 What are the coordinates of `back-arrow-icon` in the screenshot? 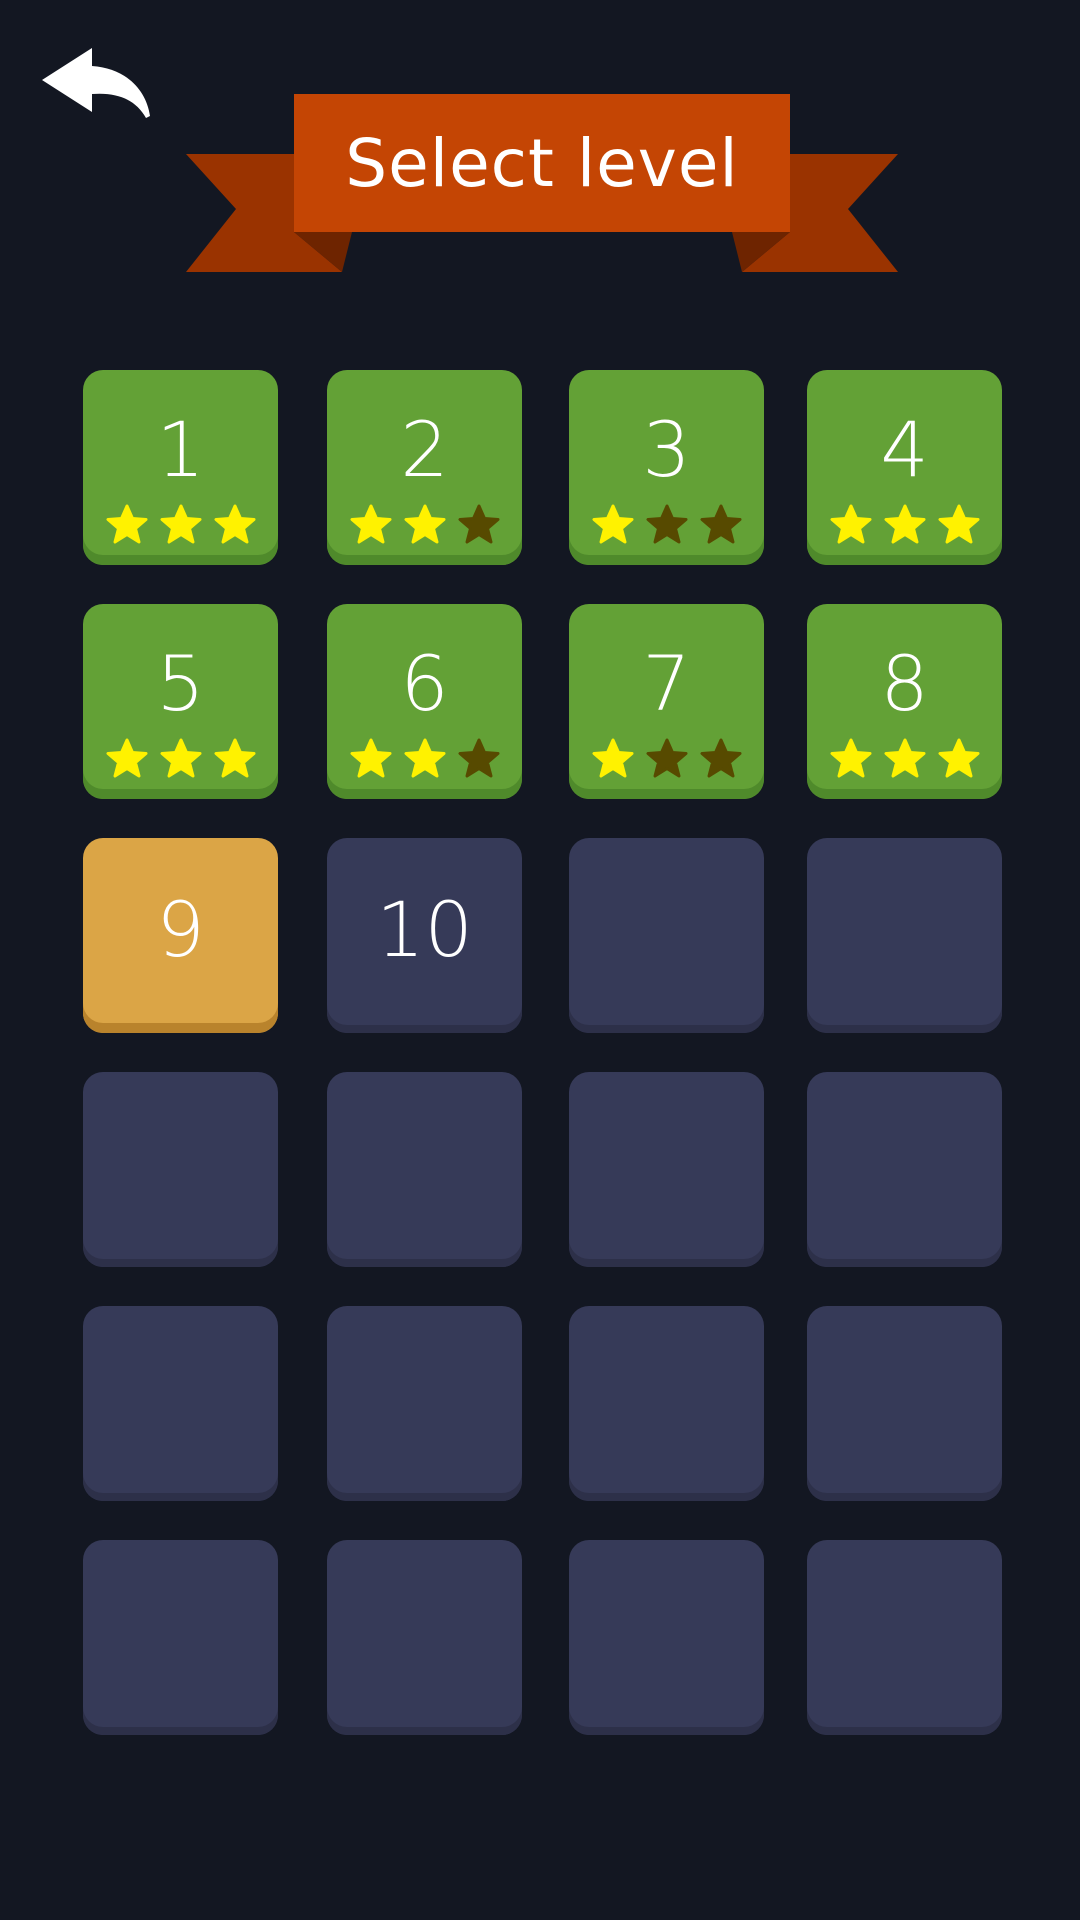 It's located at (96, 83).